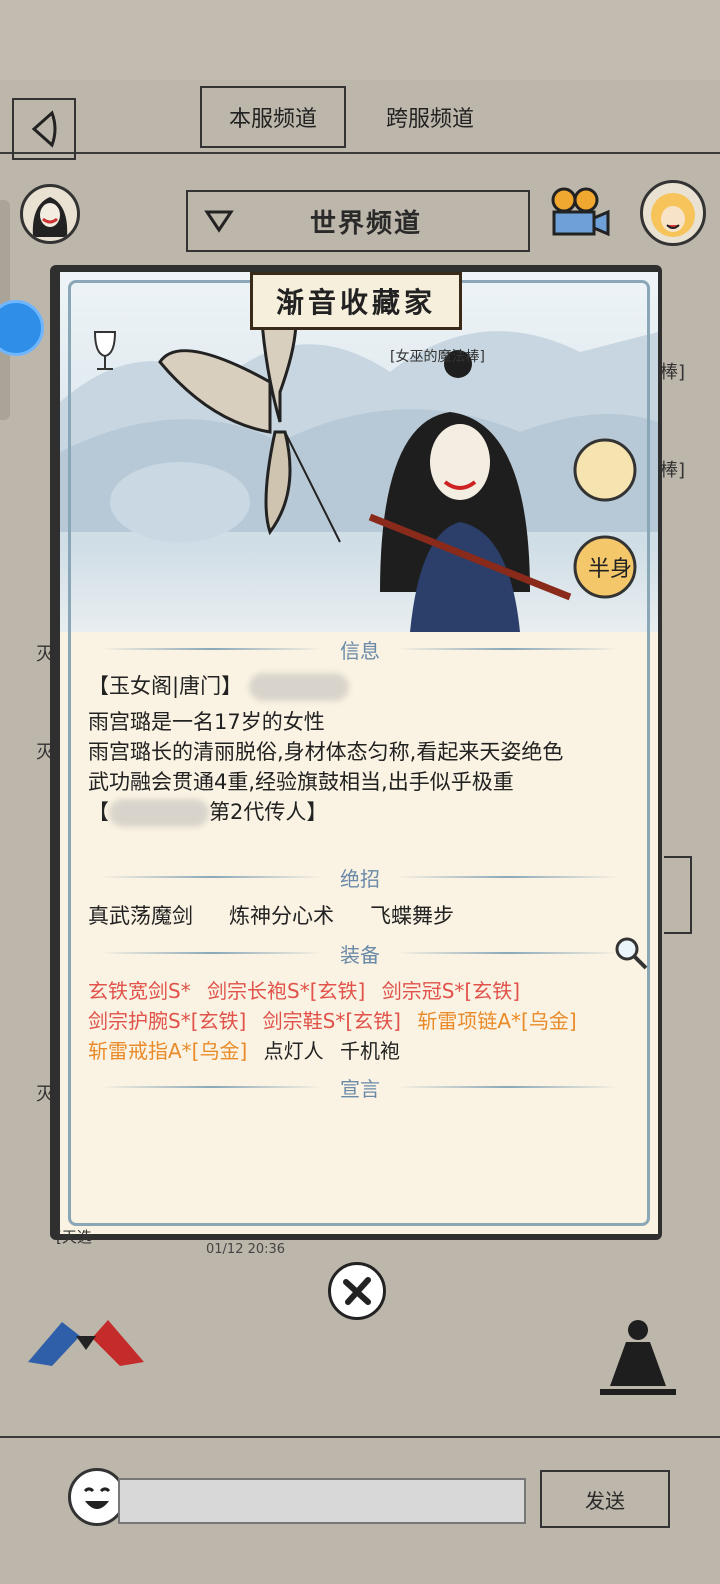  What do you see at coordinates (356, 301) in the screenshot?
I see `title-plaque: 渐音收藏家` at bounding box center [356, 301].